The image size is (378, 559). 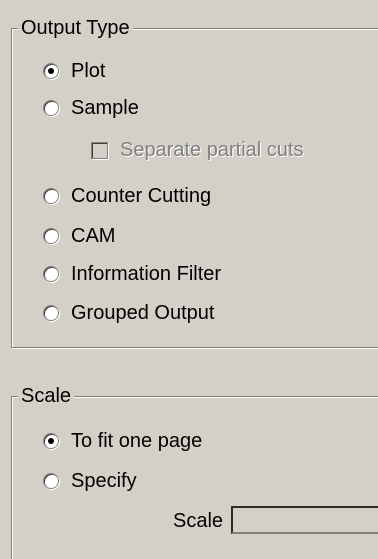 I want to click on grouped-output-radio: Grouped Output, so click(x=128, y=313).